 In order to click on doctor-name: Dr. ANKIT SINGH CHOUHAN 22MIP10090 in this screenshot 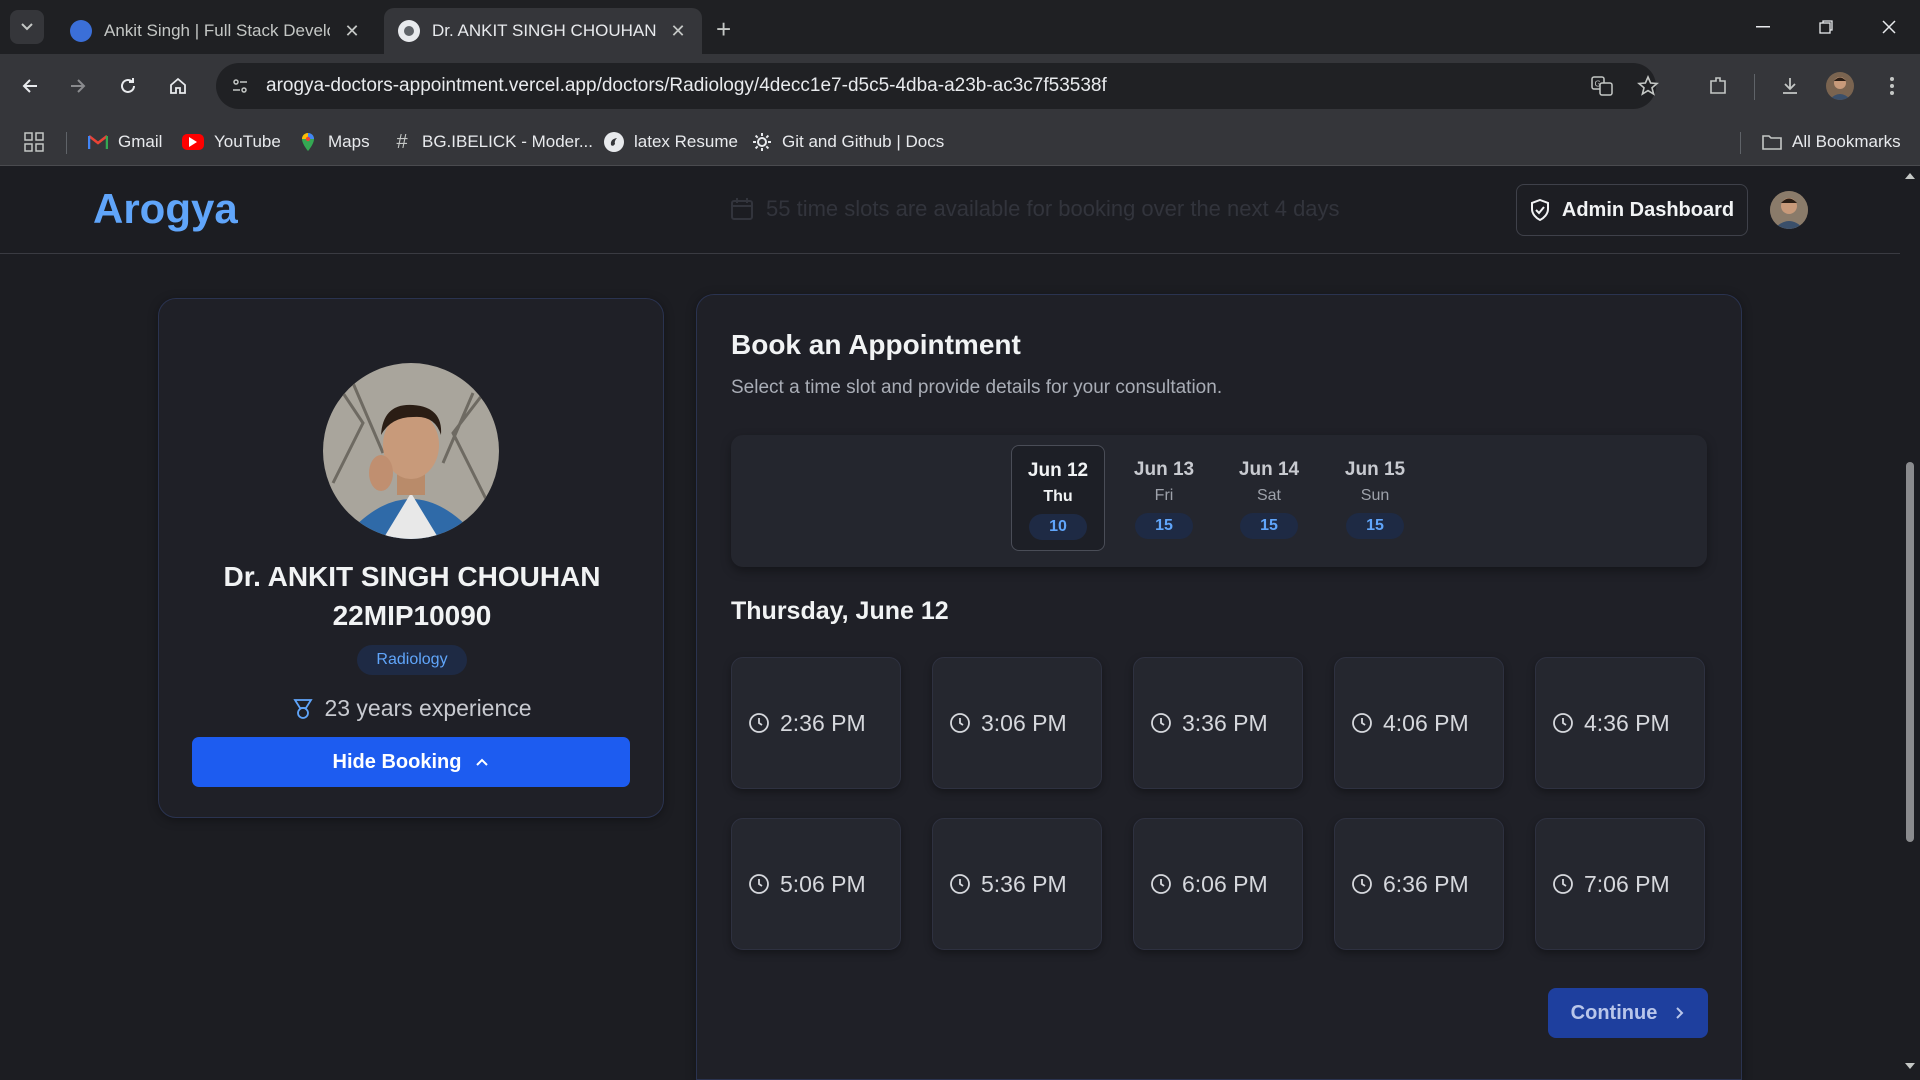, I will do `click(412, 596)`.